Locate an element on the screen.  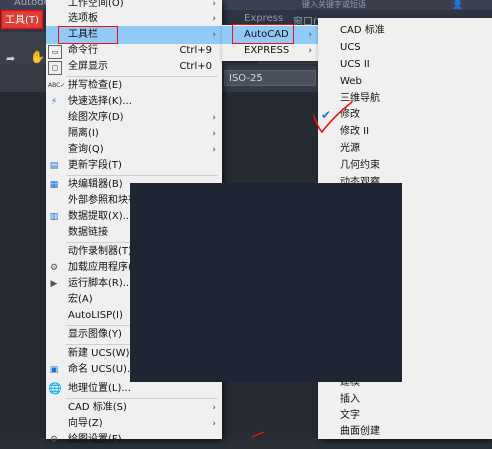
menu-item-label: UCS II is located at coordinates (355, 64).